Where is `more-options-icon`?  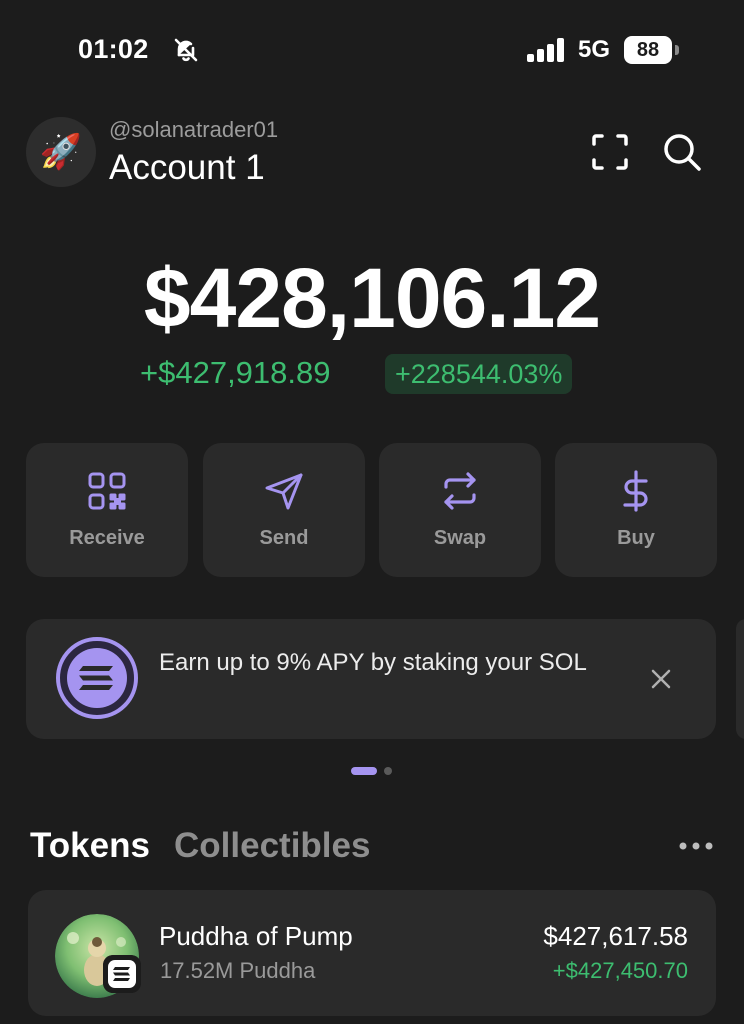
more-options-icon is located at coordinates (696, 846).